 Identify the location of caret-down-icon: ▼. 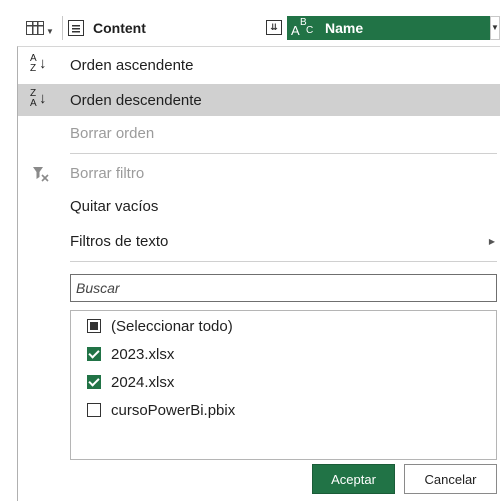
(50, 31).